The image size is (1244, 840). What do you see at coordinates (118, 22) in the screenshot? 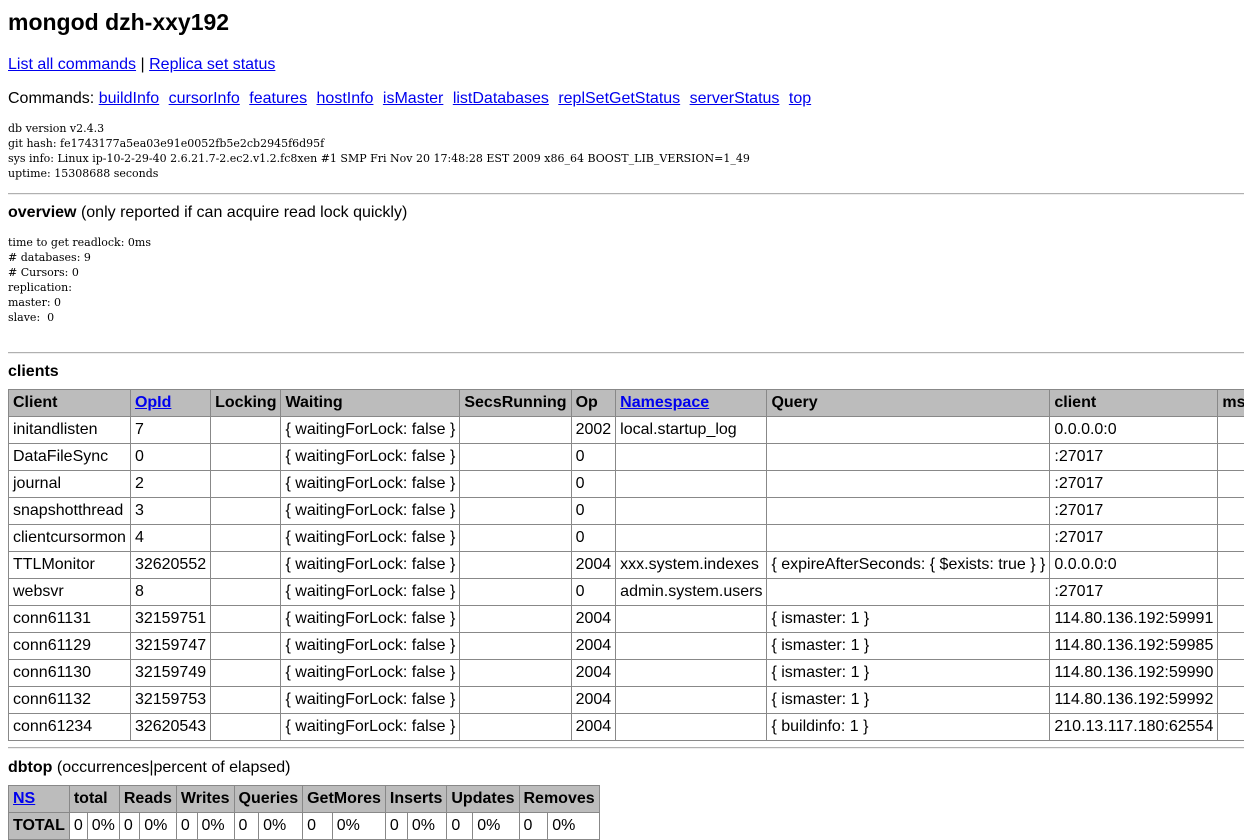
I see `page-title: mongod dzh-xxy192` at bounding box center [118, 22].